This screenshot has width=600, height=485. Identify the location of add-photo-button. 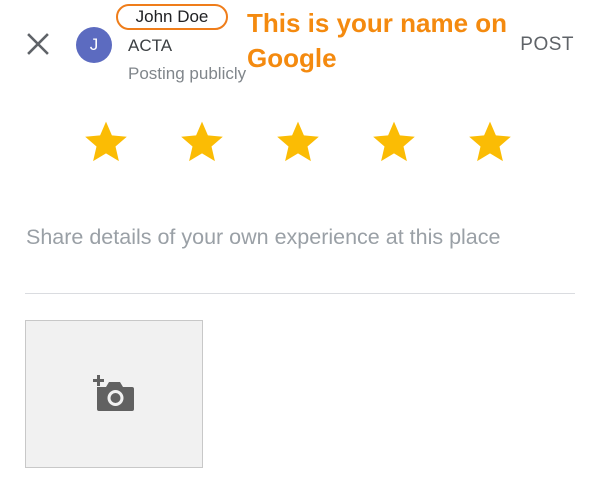
(114, 394).